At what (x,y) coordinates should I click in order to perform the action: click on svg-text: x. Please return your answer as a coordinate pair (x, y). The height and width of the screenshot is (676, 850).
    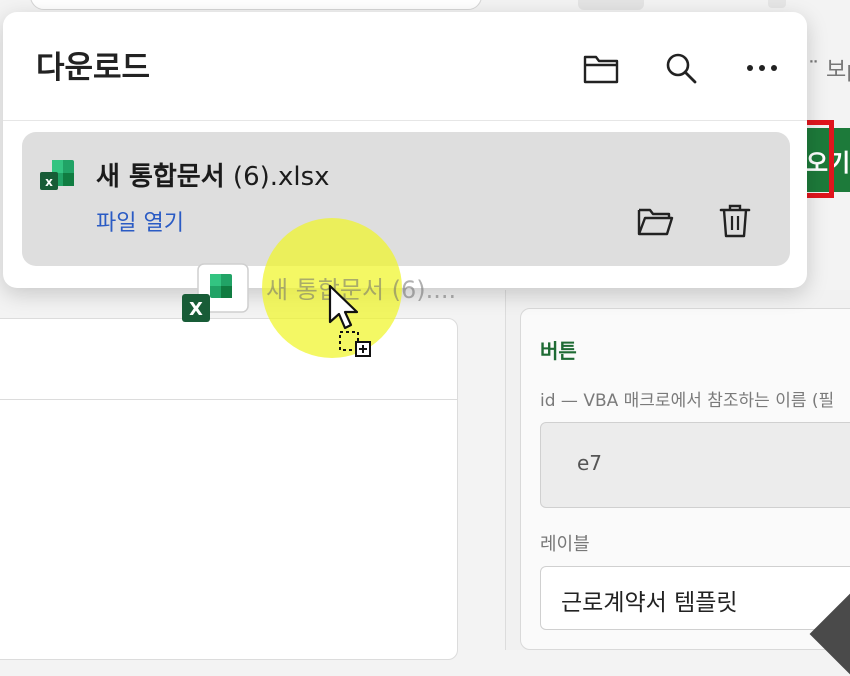
    Looking at the image, I should click on (49, 182).